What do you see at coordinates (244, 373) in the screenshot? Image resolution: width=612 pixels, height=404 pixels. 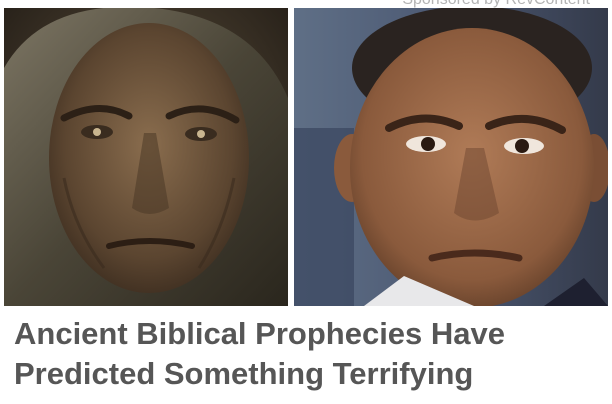 I see `headline-line-2: Predicted Something Terrifying` at bounding box center [244, 373].